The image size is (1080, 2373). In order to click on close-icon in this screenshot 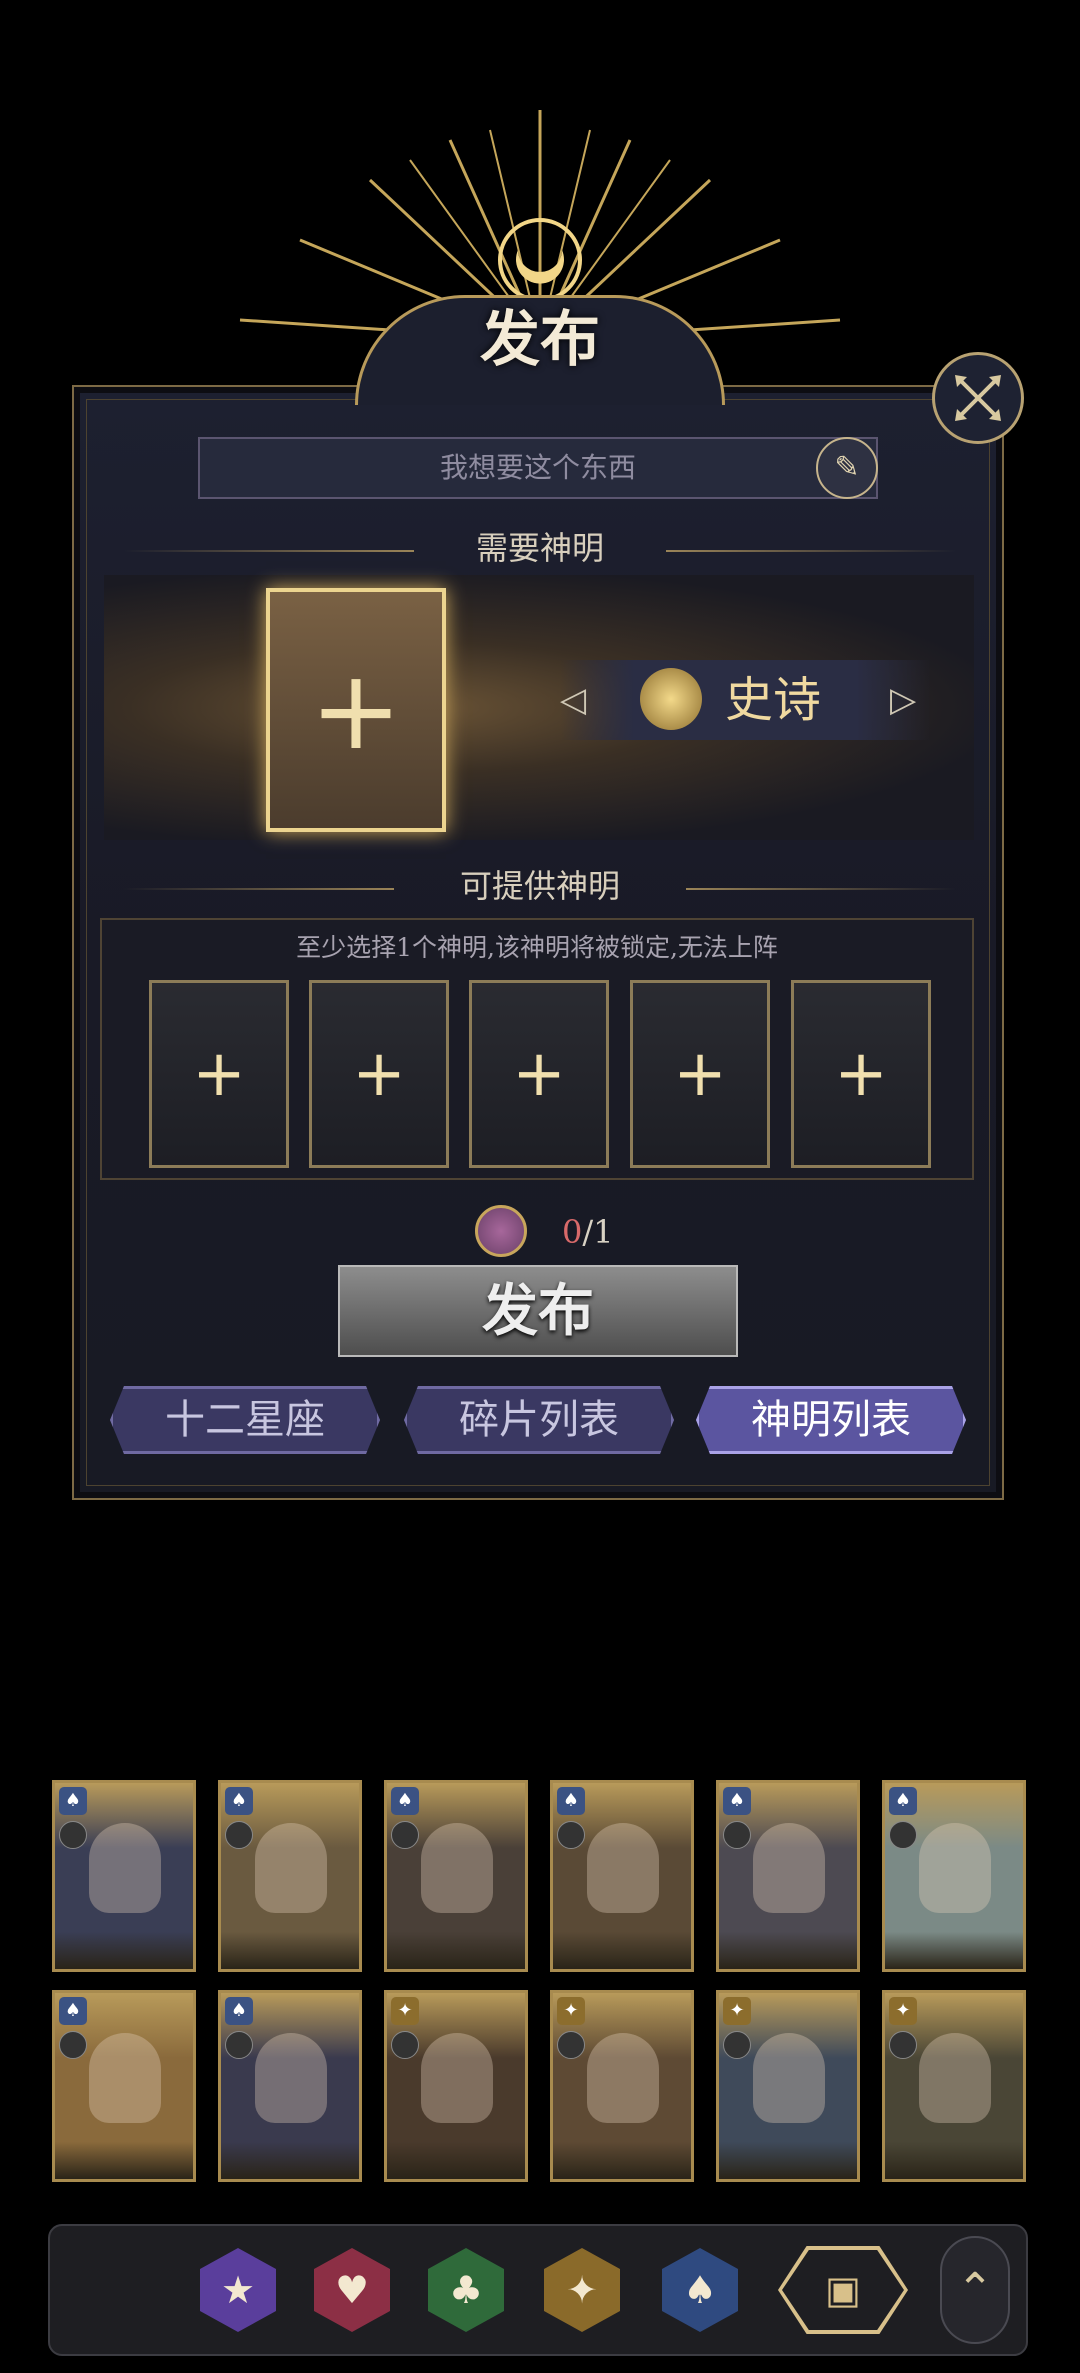, I will do `click(978, 398)`.